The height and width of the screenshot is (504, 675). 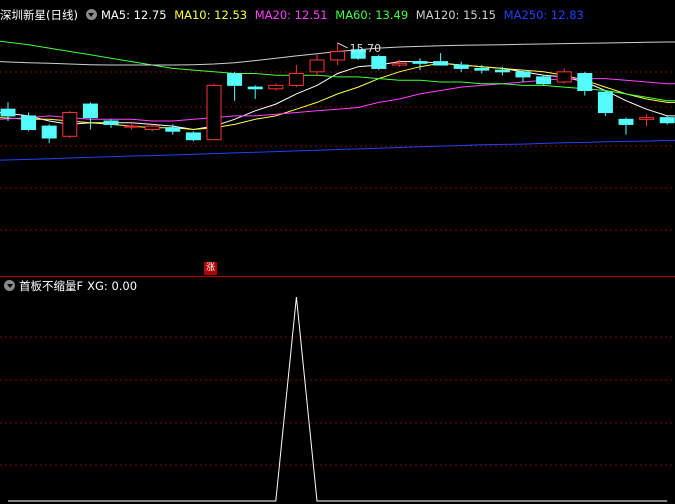 I want to click on ma20-label: MA20: 12.51, so click(x=291, y=15).